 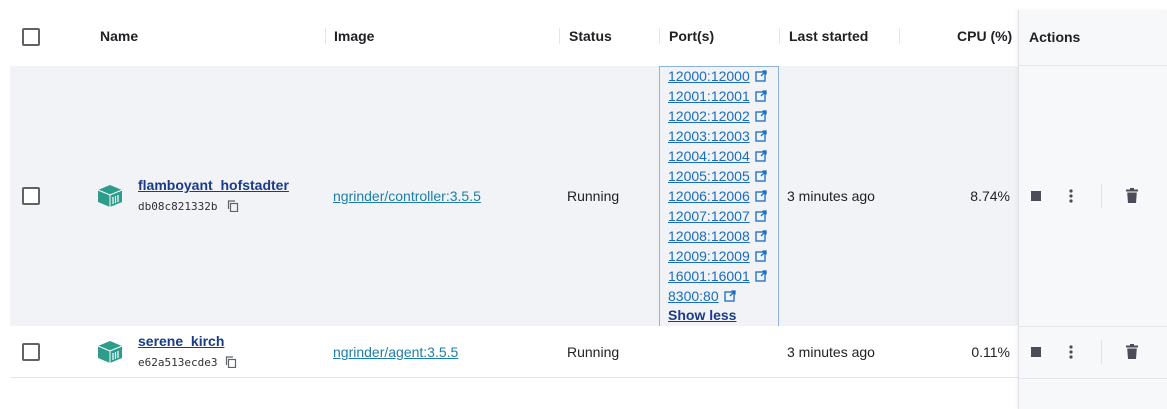 I want to click on column-header-status: Status, so click(x=590, y=36).